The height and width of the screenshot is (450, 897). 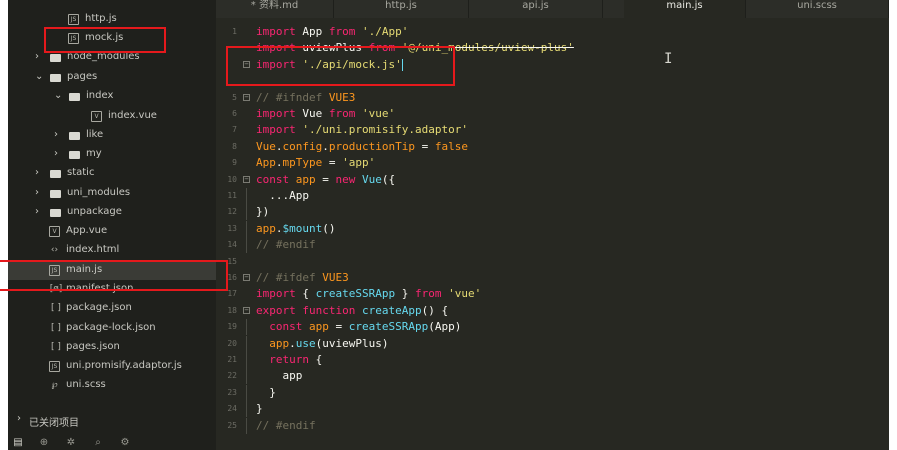 What do you see at coordinates (305, 294) in the screenshot?
I see `code-token: {` at bounding box center [305, 294].